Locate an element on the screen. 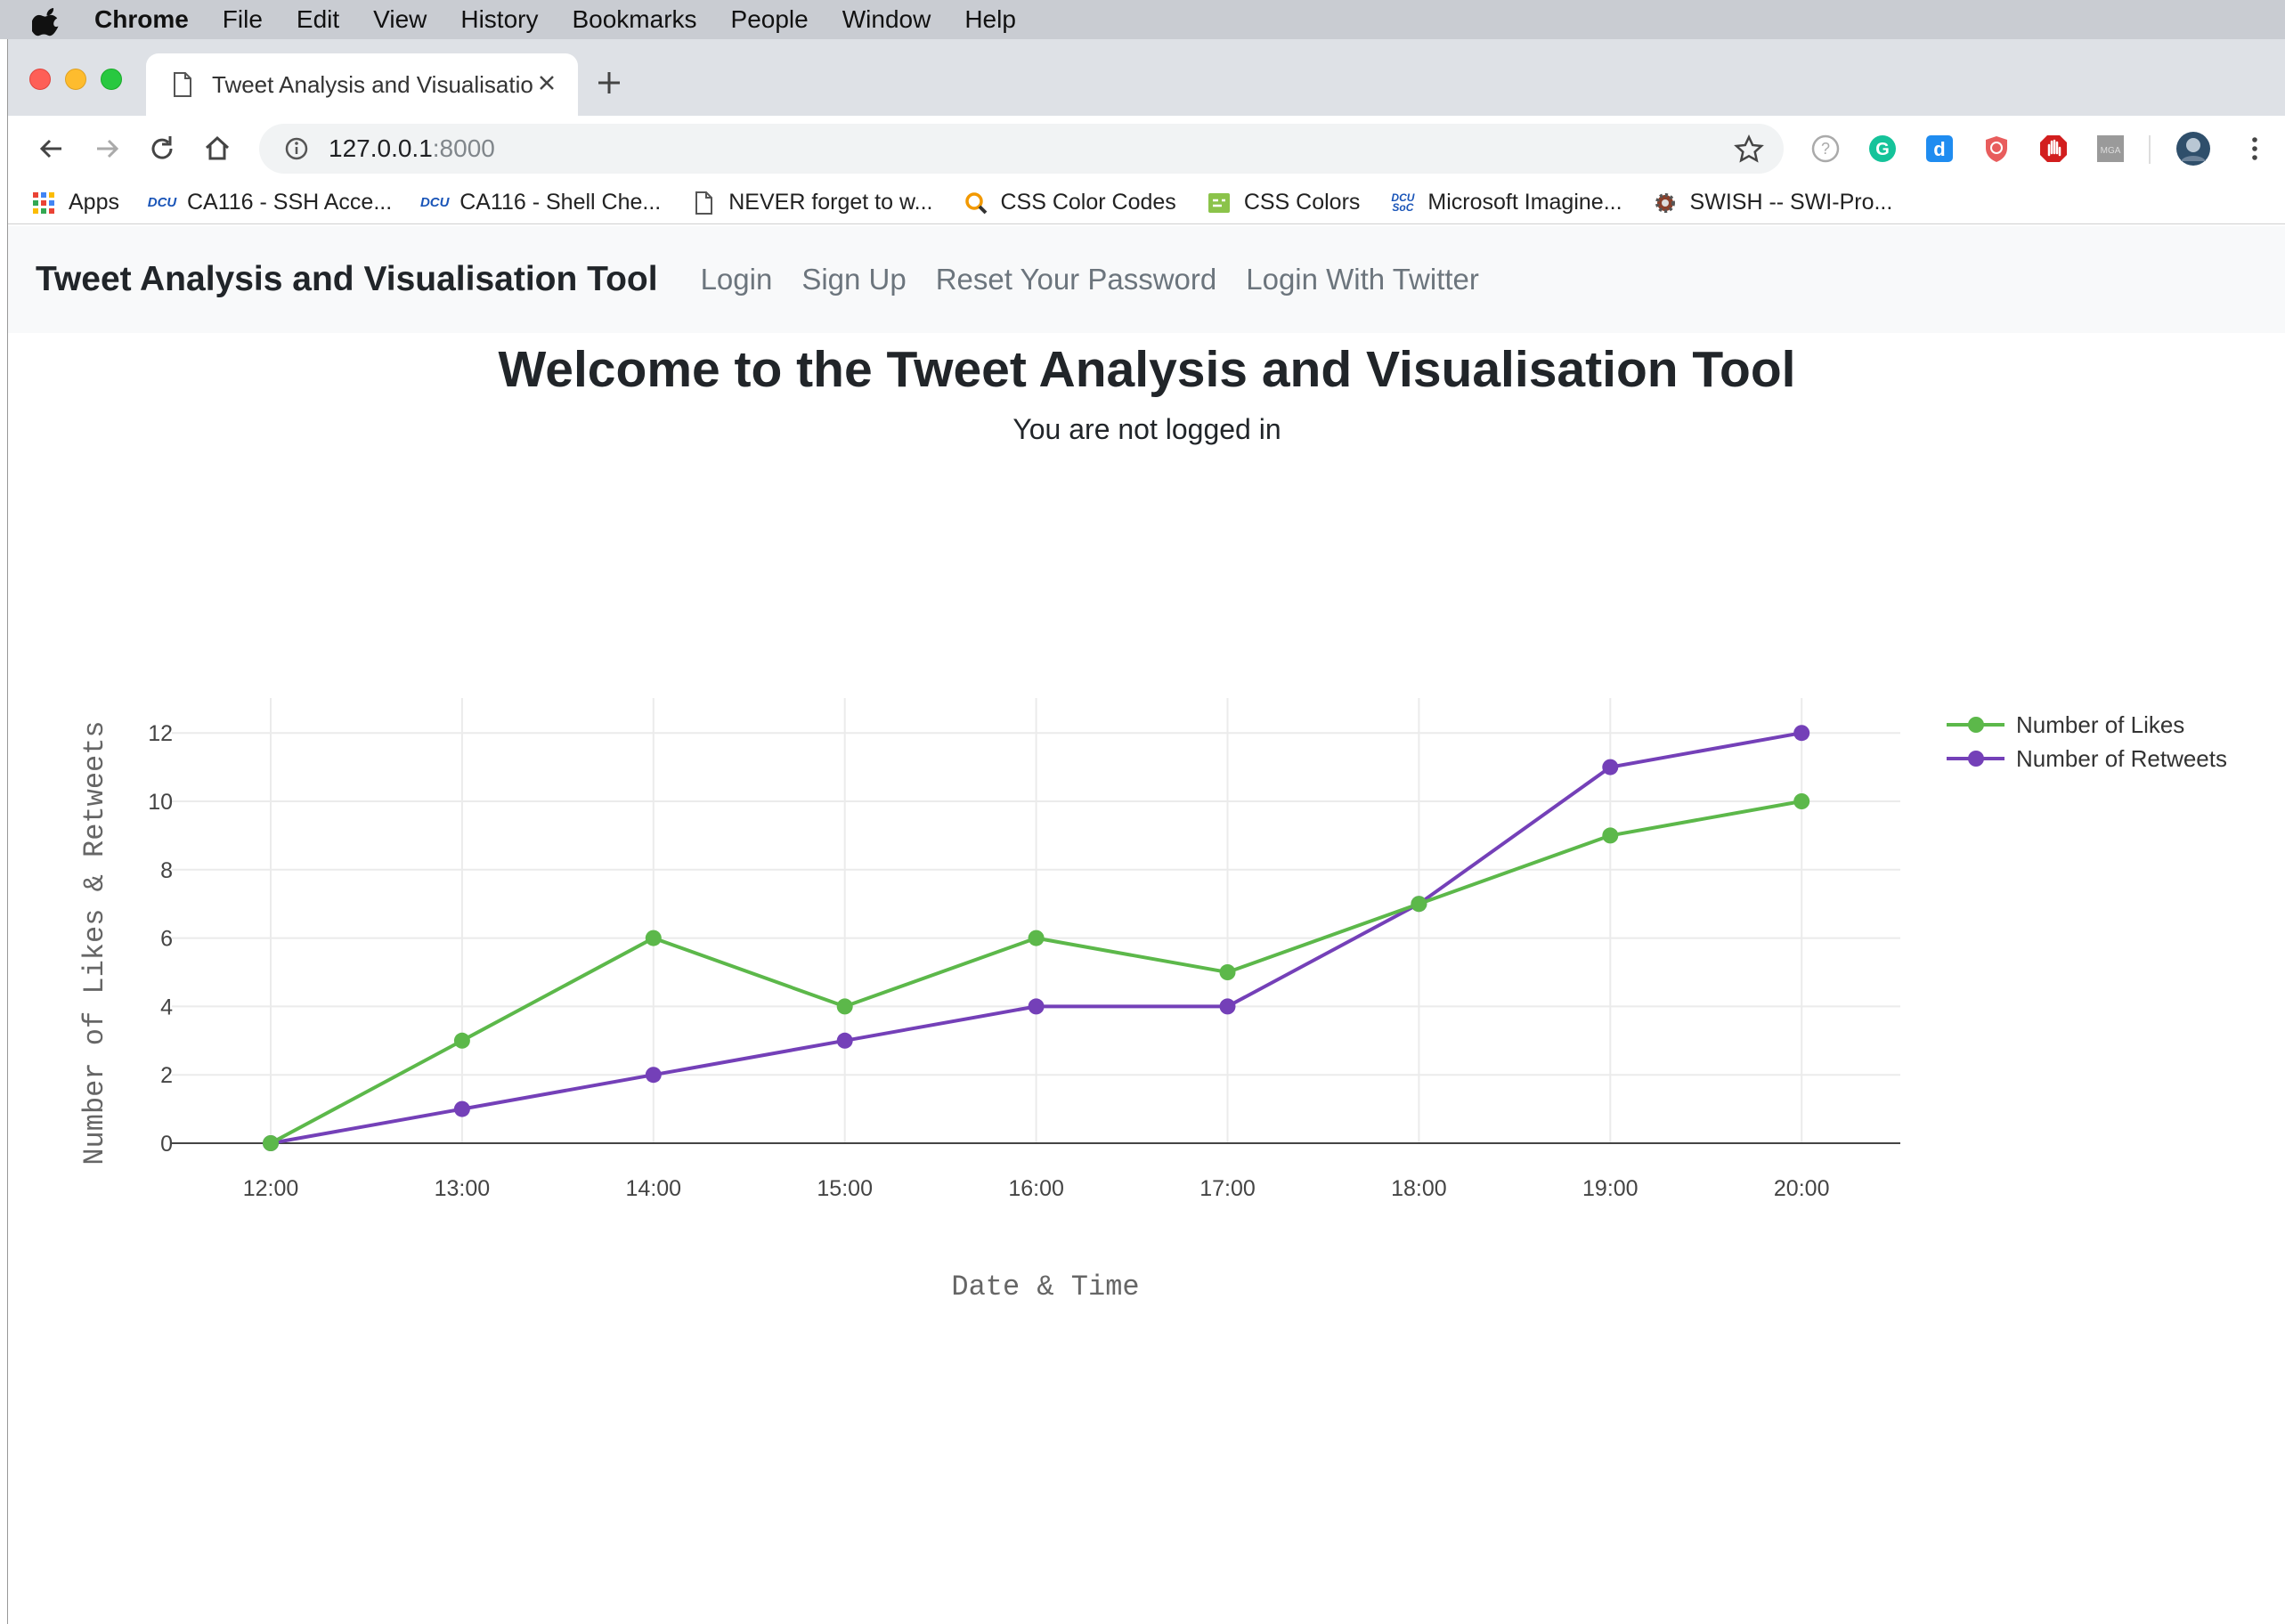 This screenshot has height=1624, width=2285. x-tick-label: 13:00 is located at coordinates (463, 1188).